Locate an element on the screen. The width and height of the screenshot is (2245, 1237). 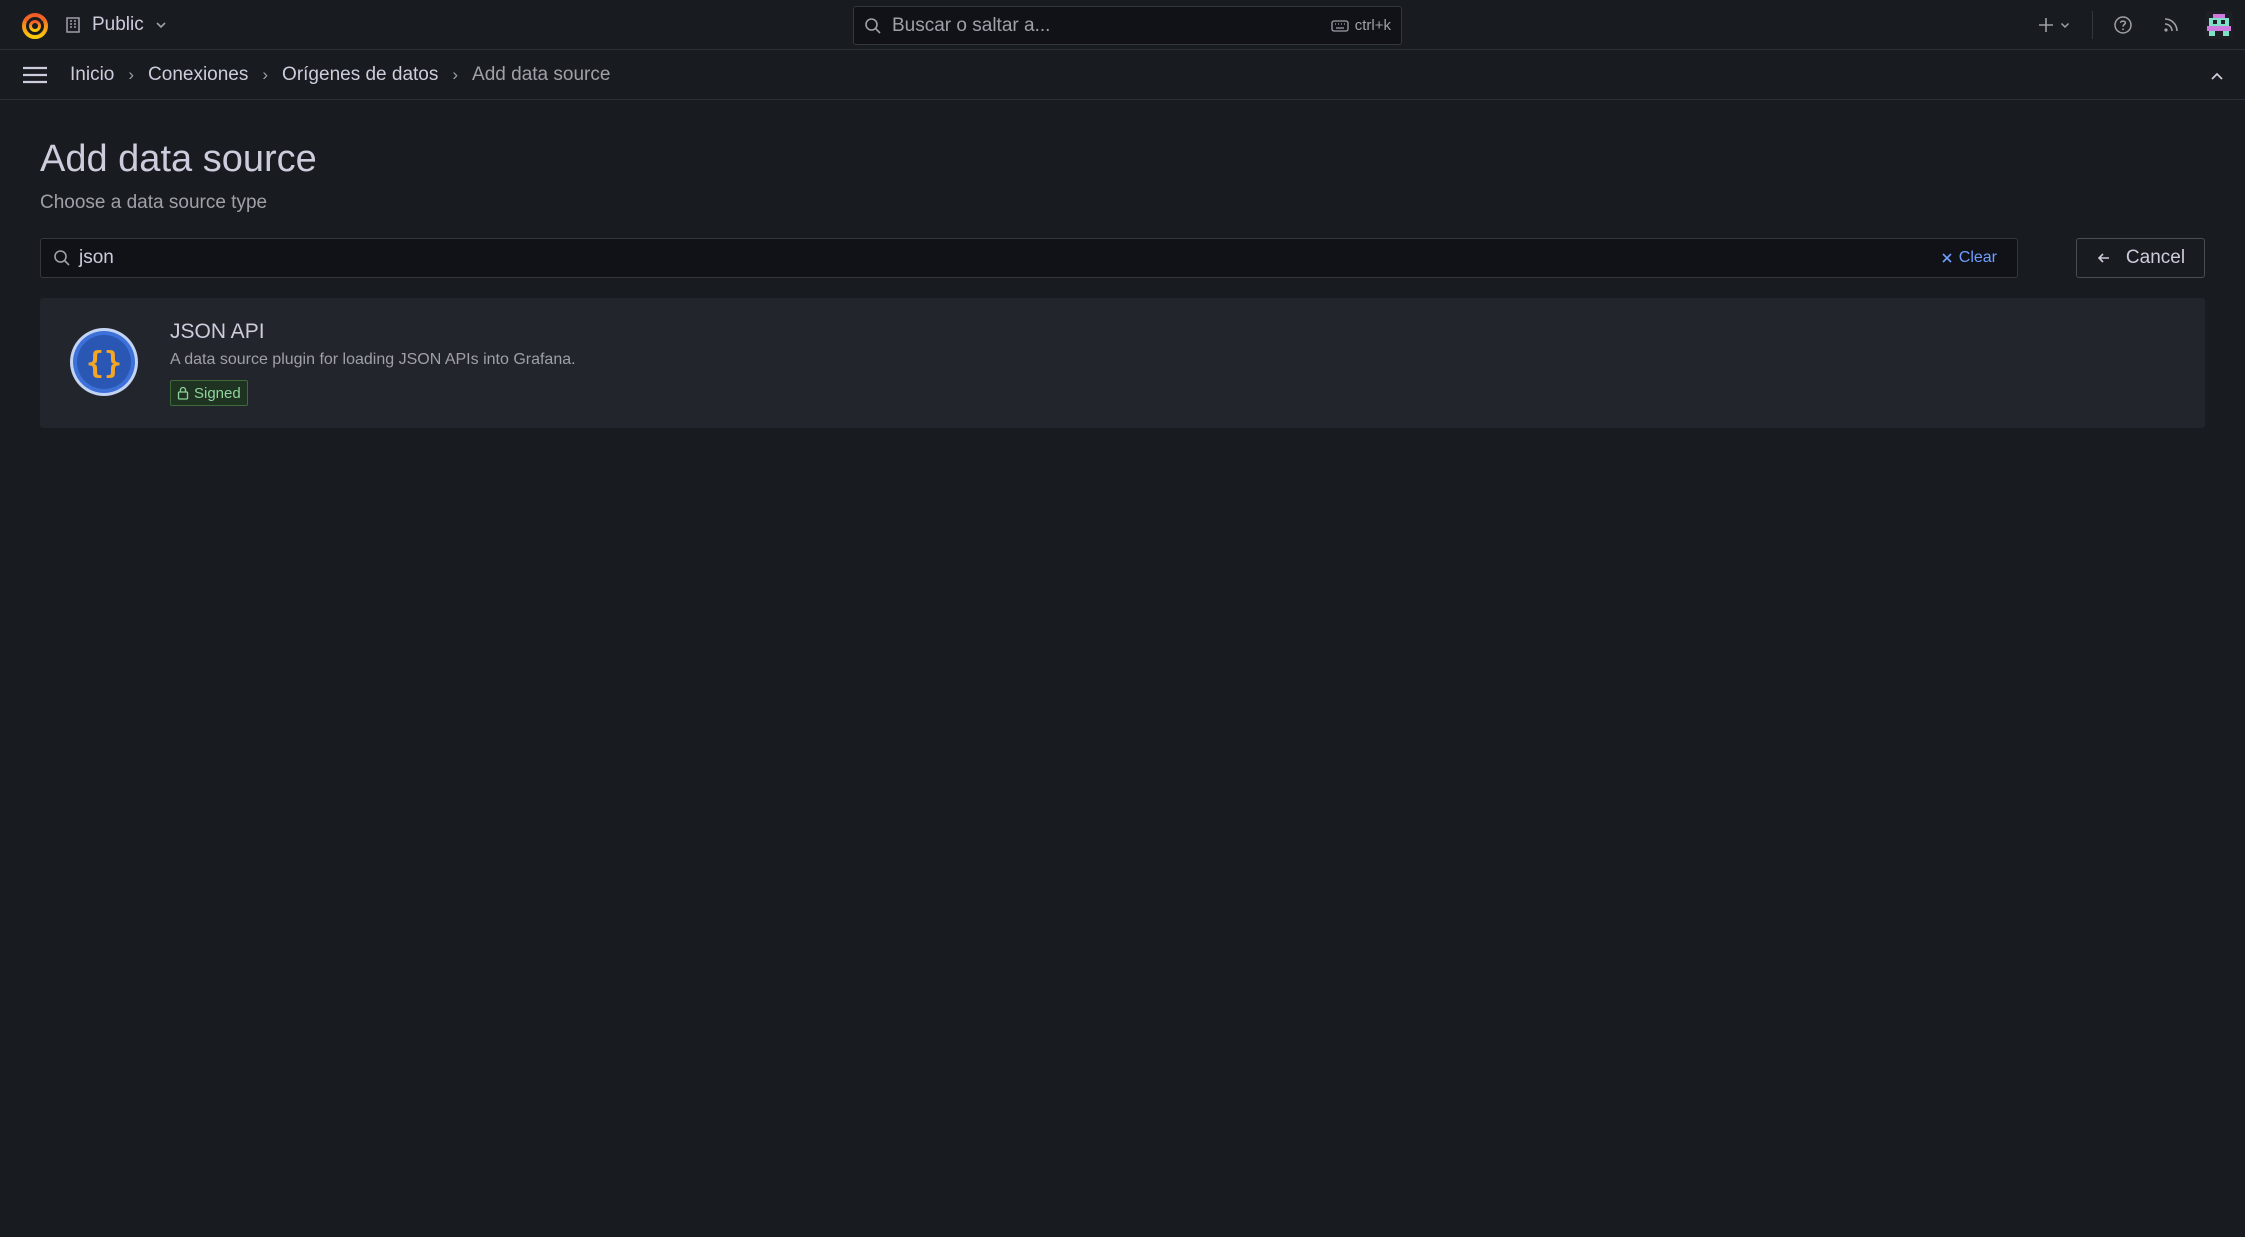
help-button is located at coordinates (2123, 25).